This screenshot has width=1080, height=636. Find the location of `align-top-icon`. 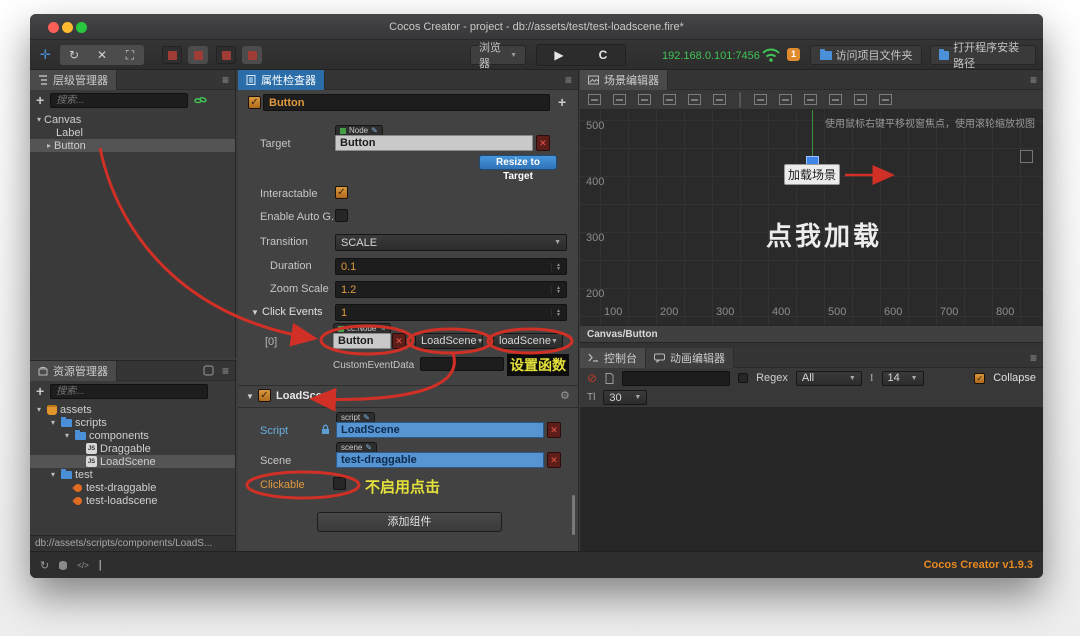

align-top-icon is located at coordinates (669, 99).